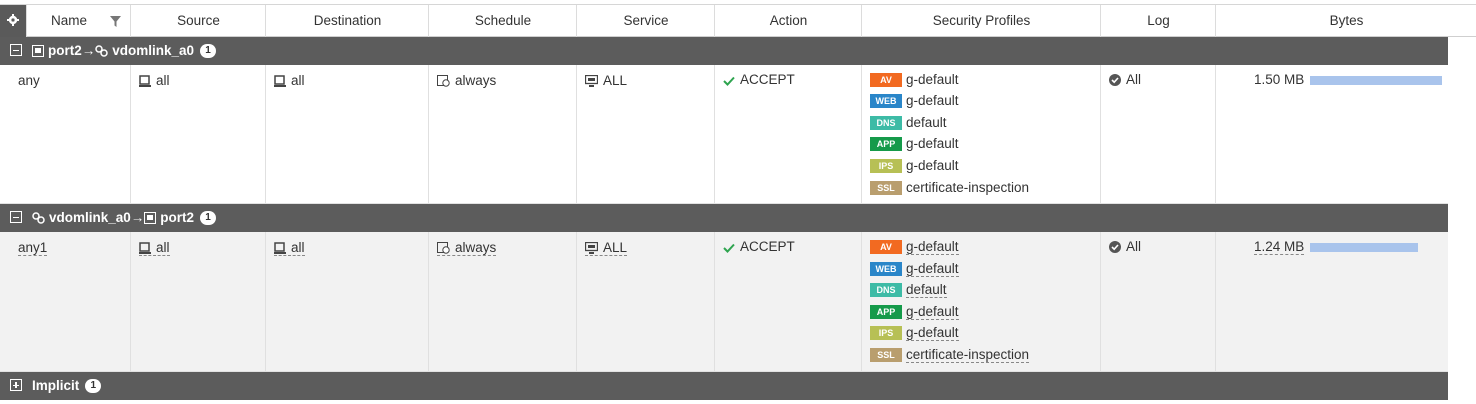  Describe the element at coordinates (1279, 79) in the screenshot. I see `bytes-value: 1.50 MB` at that location.